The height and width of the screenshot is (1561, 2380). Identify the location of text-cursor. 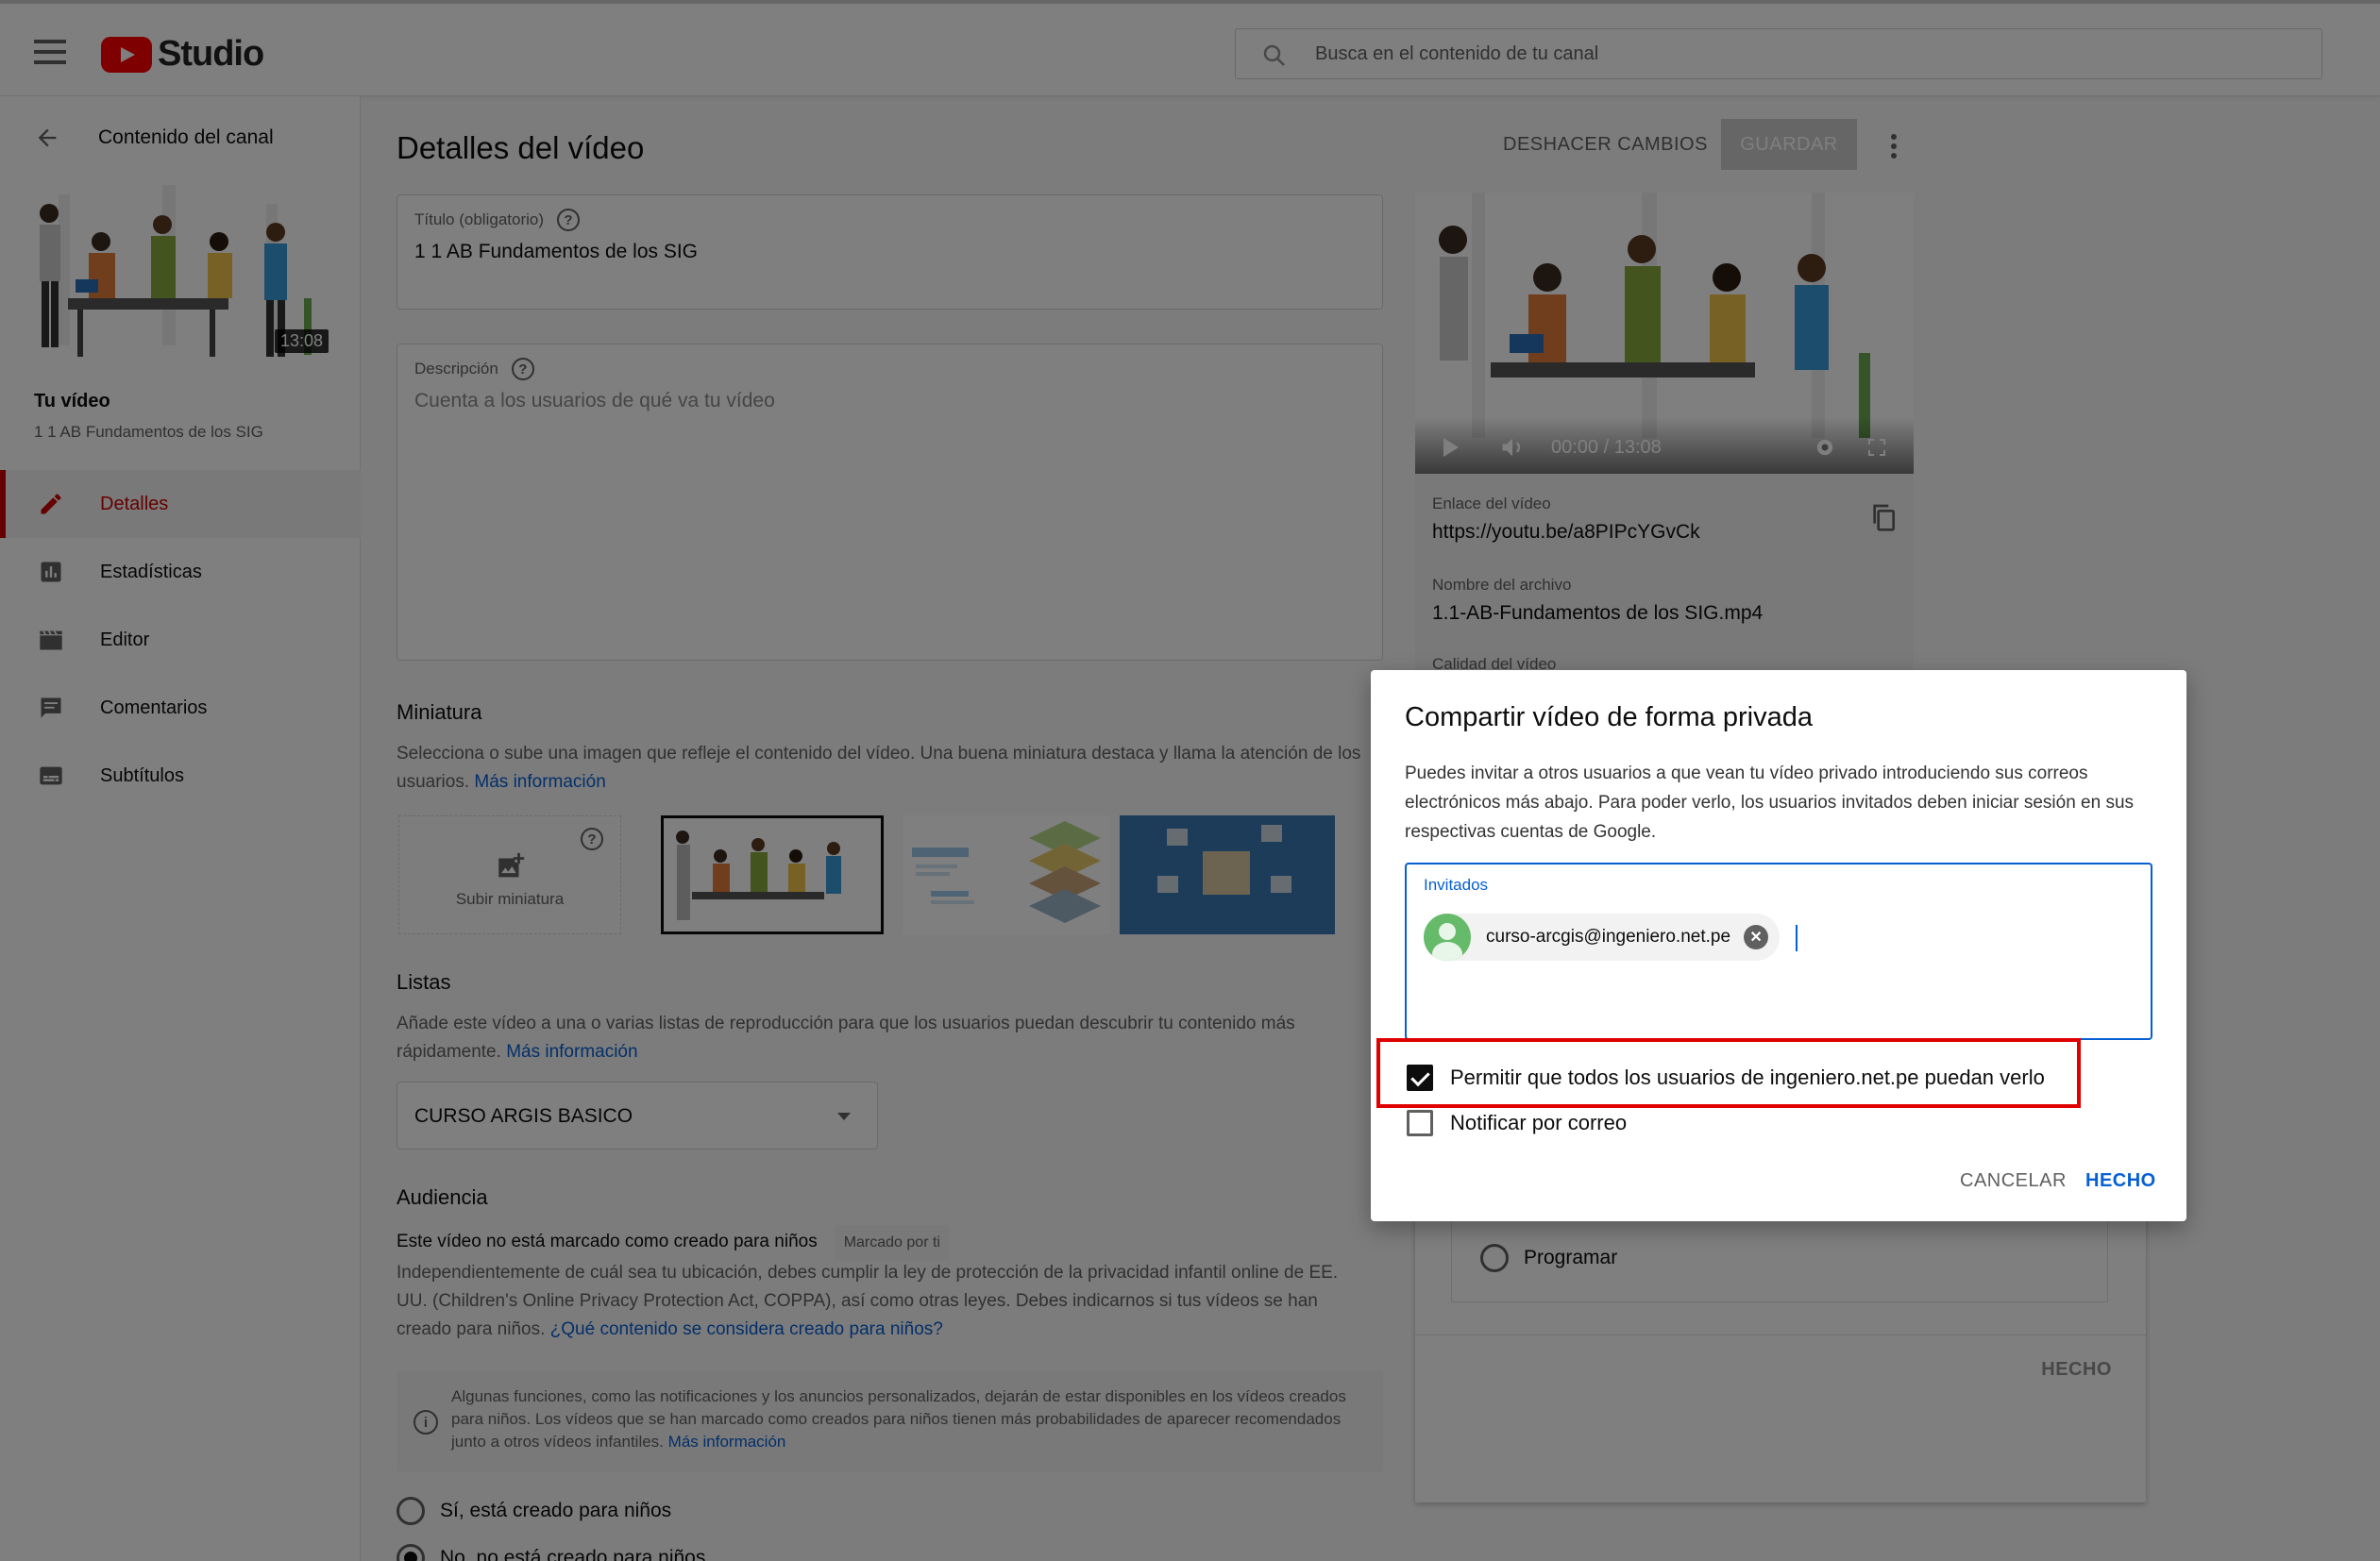
(1797, 938).